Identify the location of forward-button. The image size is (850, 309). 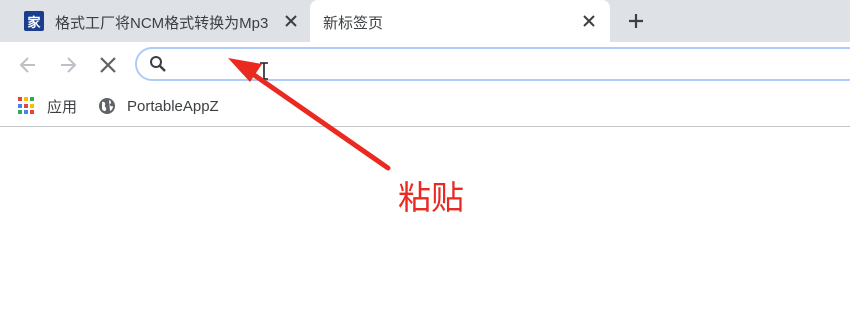
(68, 65).